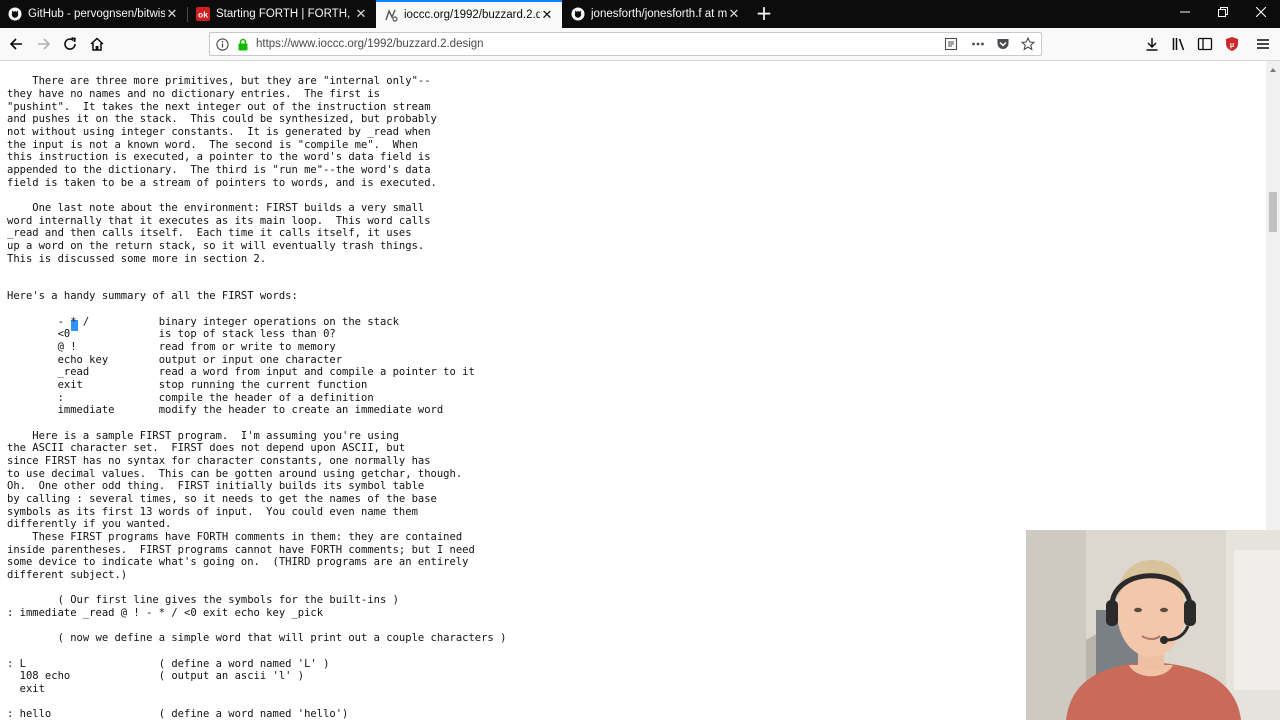  I want to click on tab-github-bitwise: GitHub - pervognsen/bitwise: E ✕, so click(93, 14).